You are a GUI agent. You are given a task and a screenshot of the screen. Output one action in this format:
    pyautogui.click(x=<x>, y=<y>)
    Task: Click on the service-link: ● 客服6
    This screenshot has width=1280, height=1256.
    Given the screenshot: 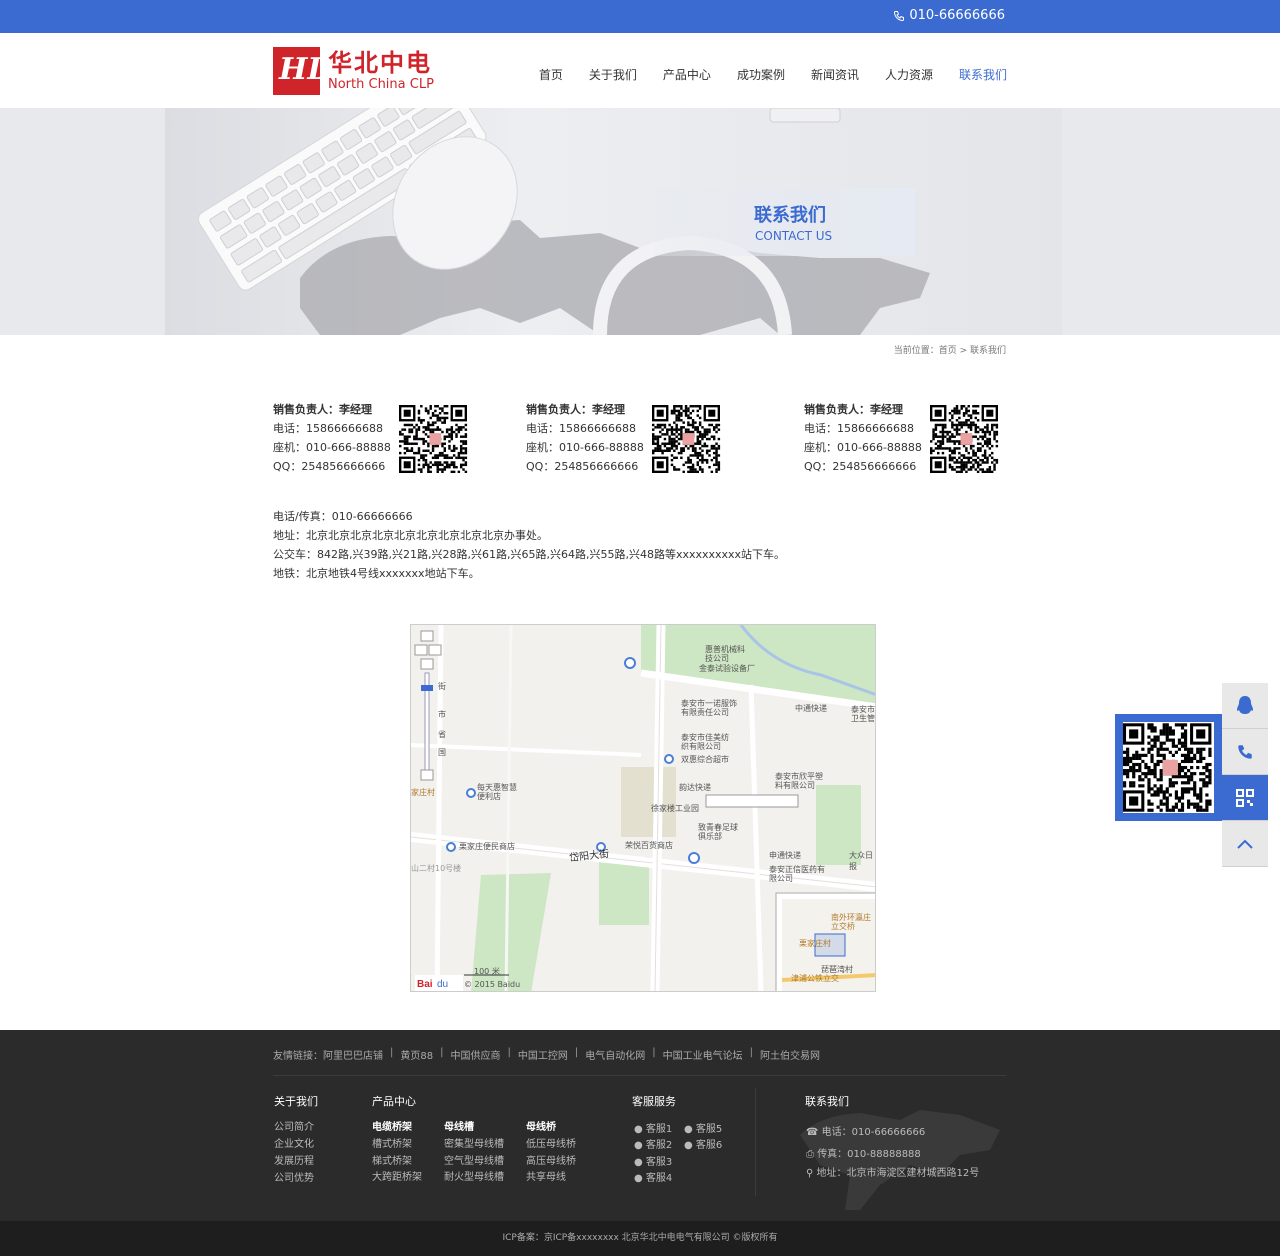 What is the action you would take?
    pyautogui.click(x=703, y=1143)
    